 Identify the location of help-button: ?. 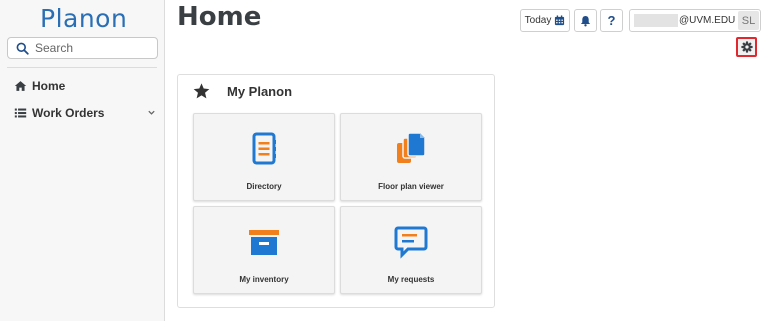
(611, 20).